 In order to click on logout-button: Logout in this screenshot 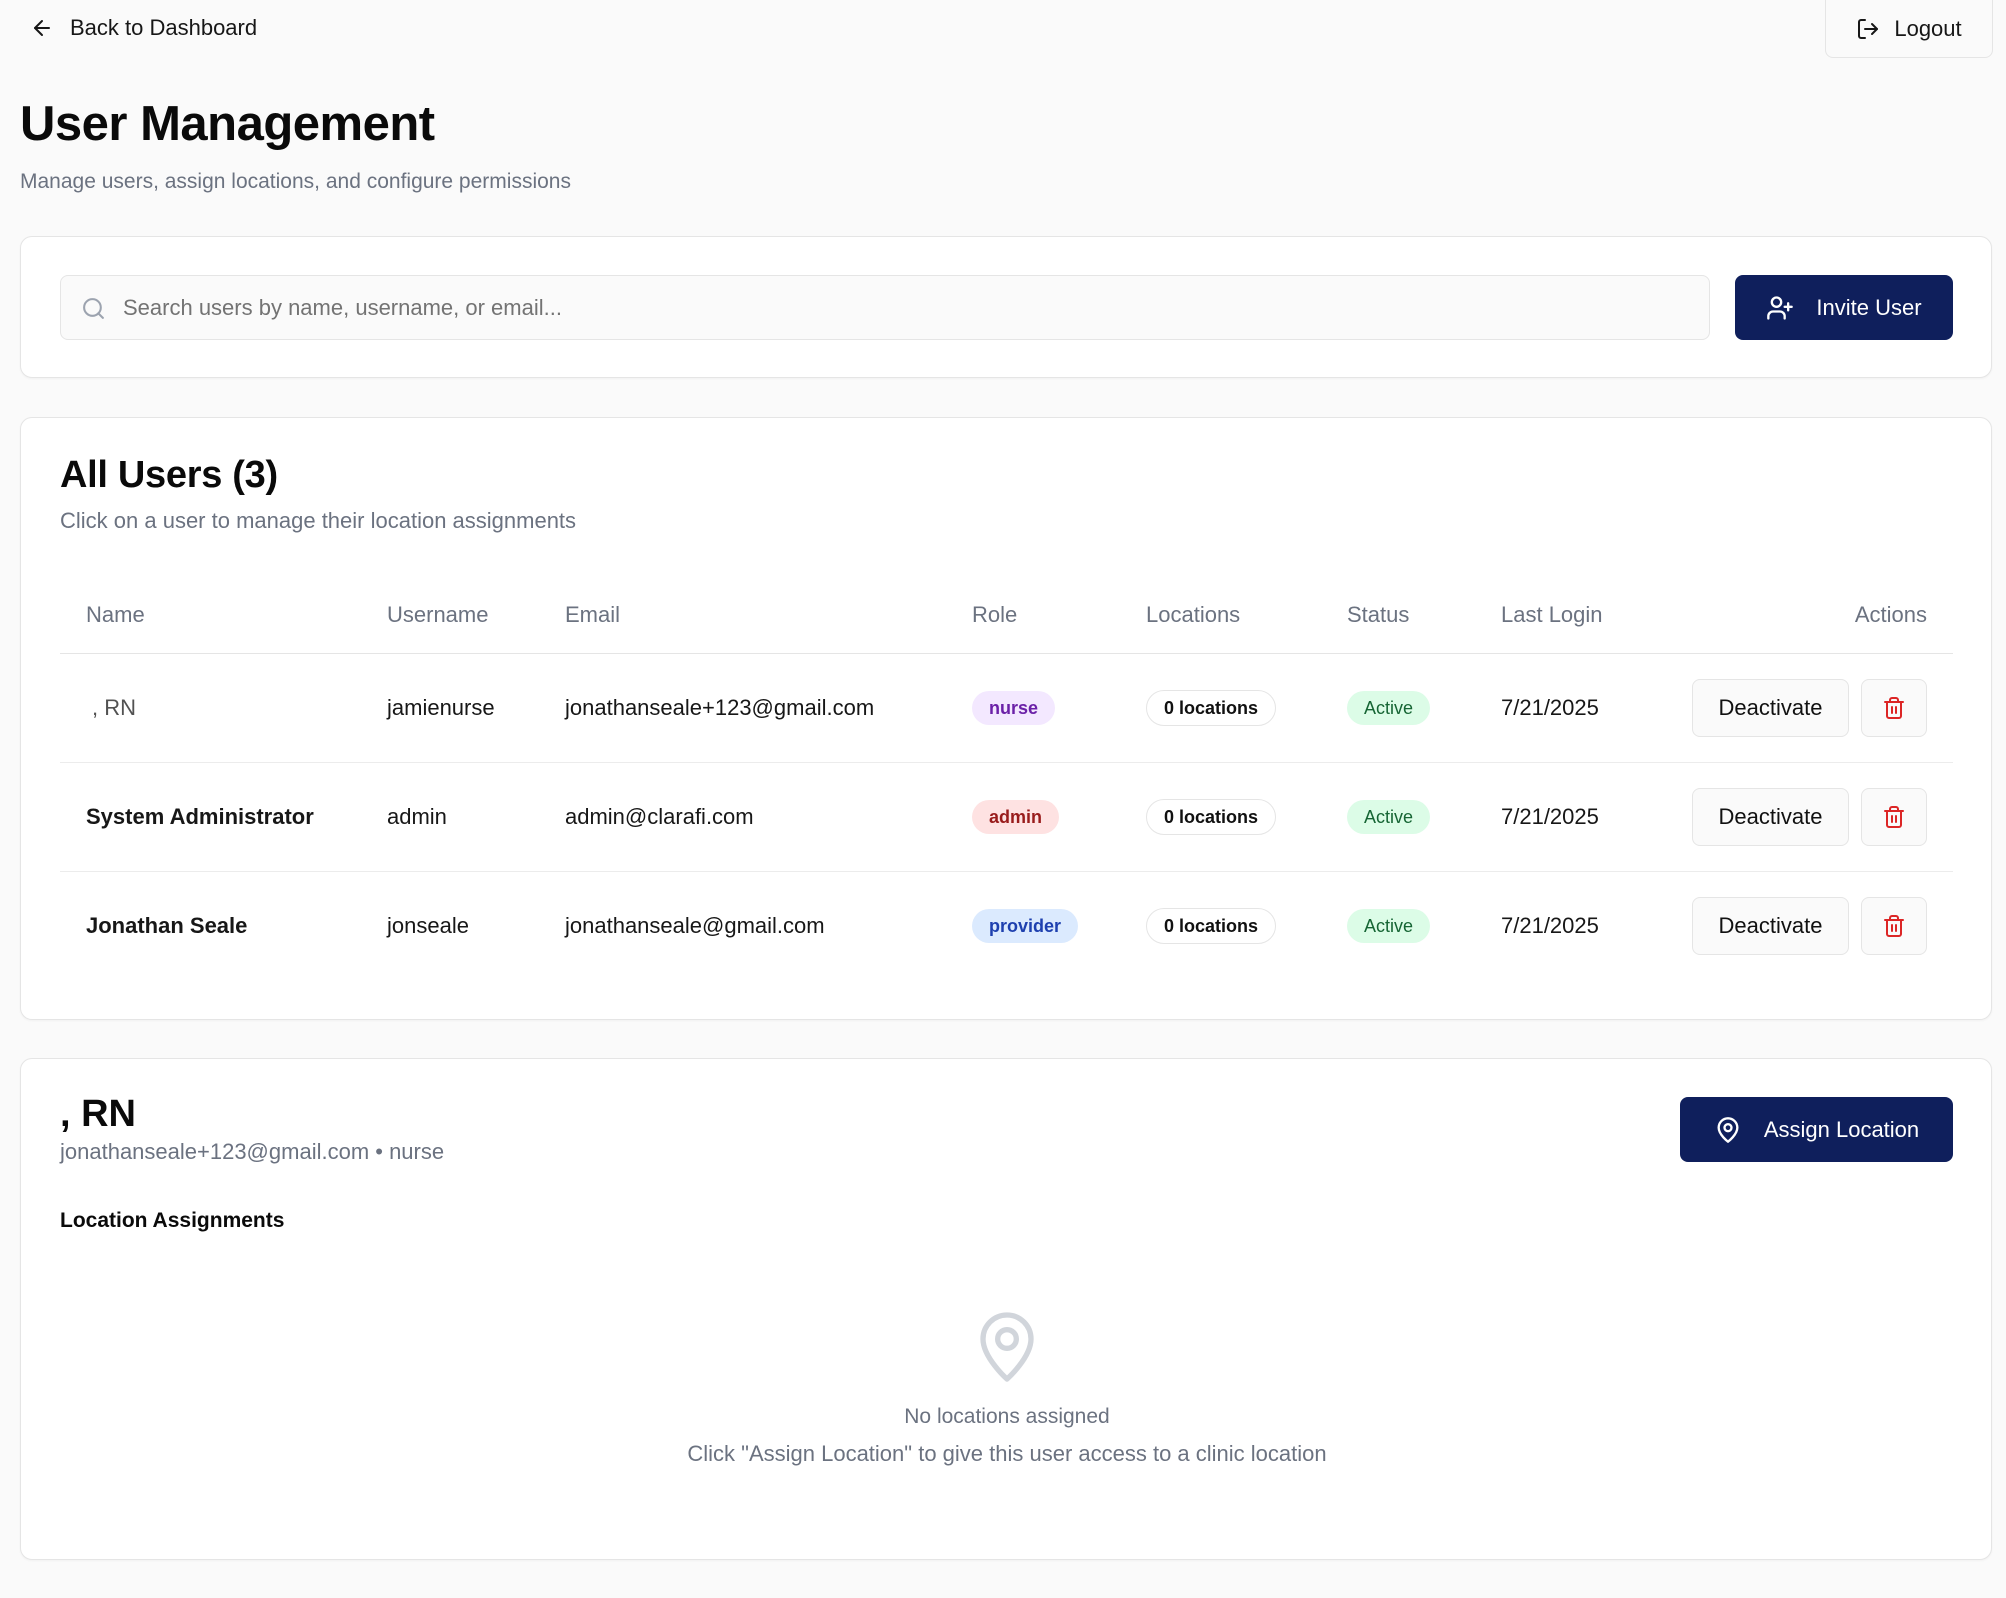, I will do `click(1909, 29)`.